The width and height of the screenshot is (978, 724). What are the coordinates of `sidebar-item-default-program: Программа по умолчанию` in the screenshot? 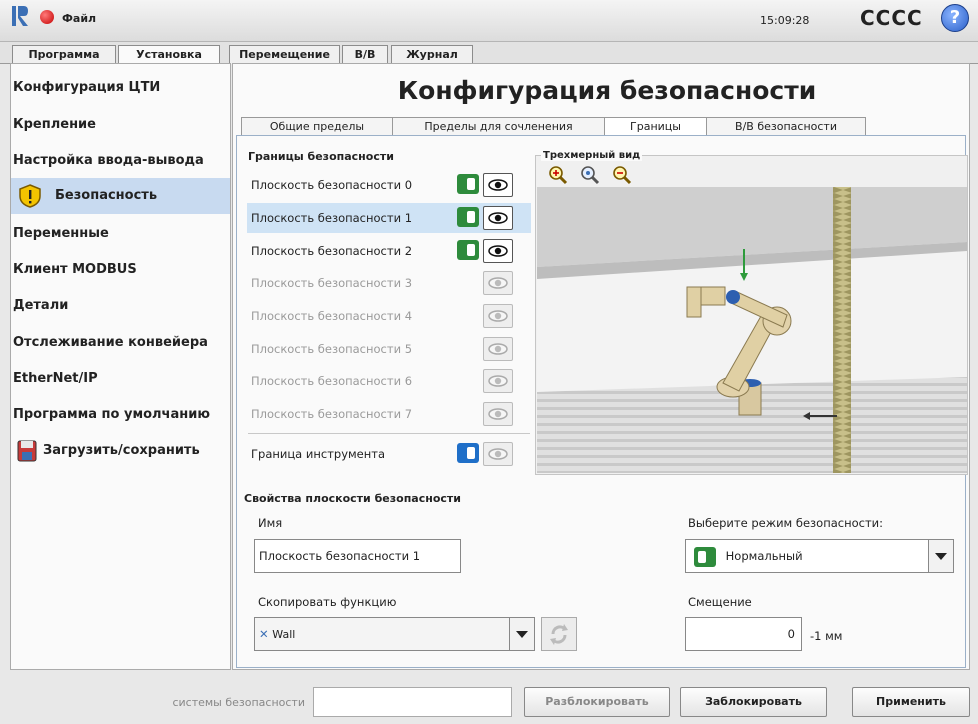 It's located at (120, 415).